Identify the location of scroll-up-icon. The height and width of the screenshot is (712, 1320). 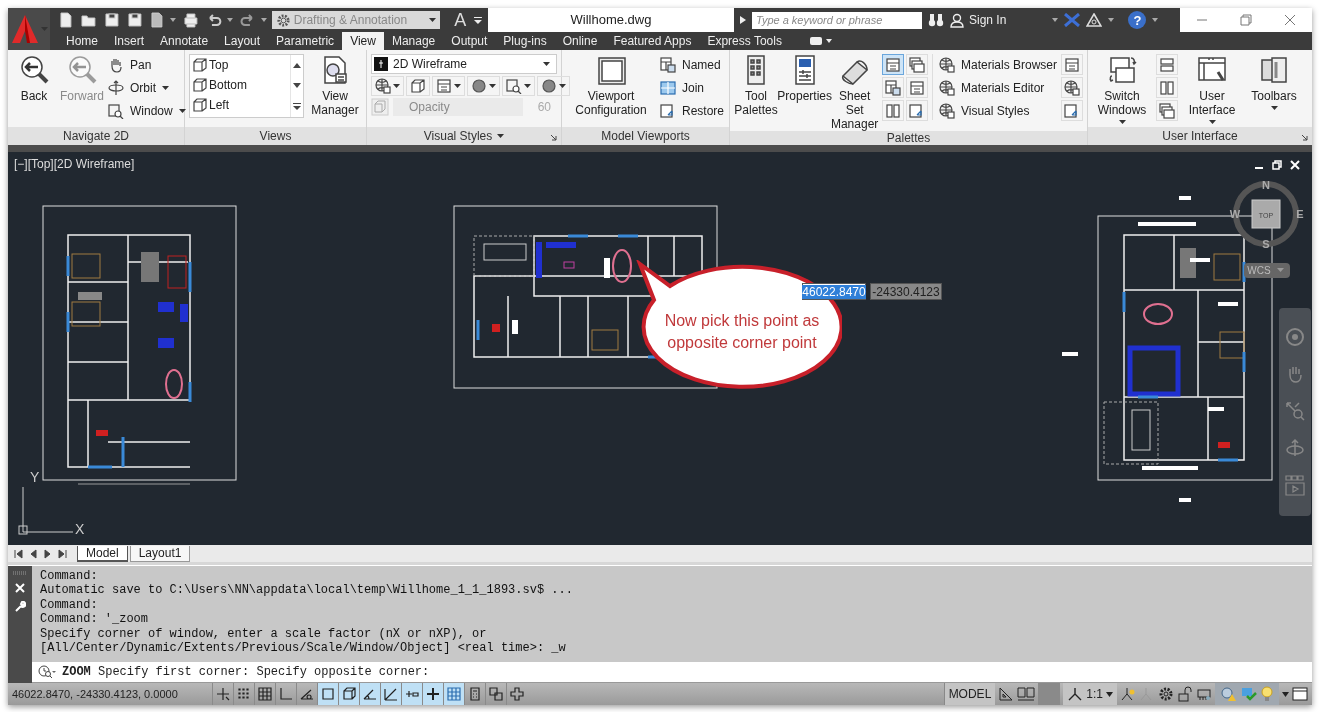
(297, 65).